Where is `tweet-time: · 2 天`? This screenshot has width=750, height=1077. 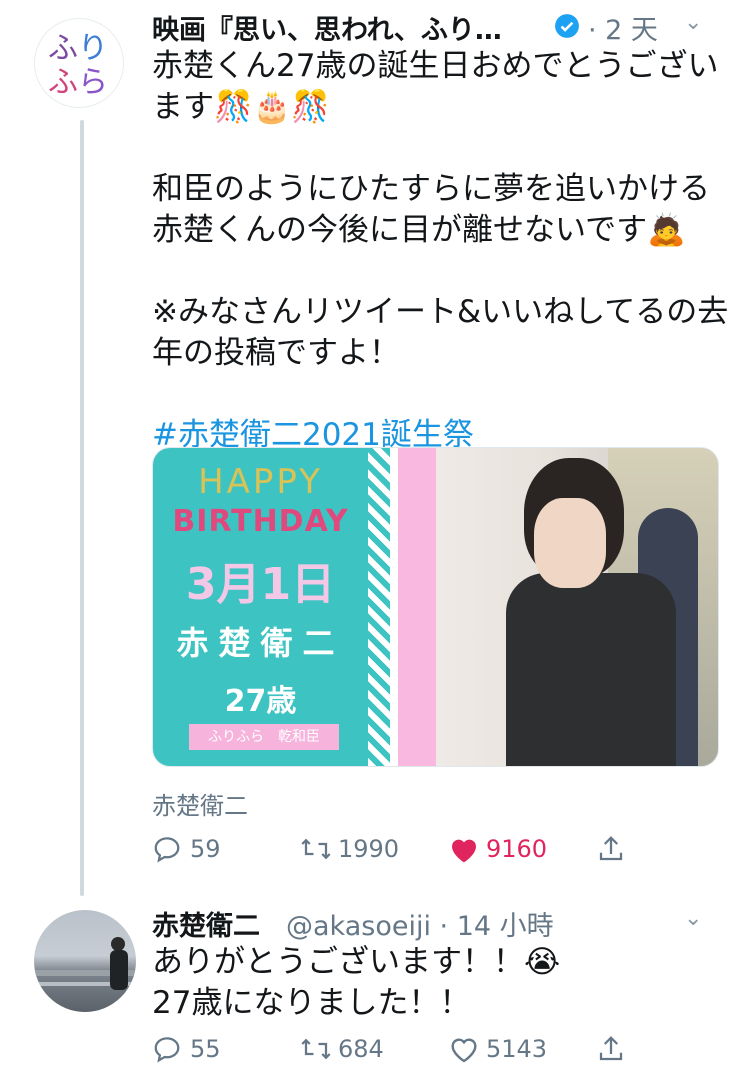
tweet-time: · 2 天 is located at coordinates (623, 30).